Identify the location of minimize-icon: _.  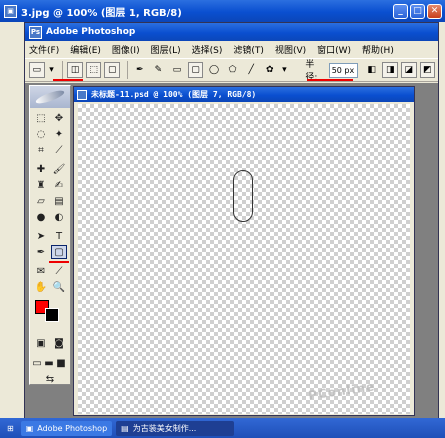
(400, 11).